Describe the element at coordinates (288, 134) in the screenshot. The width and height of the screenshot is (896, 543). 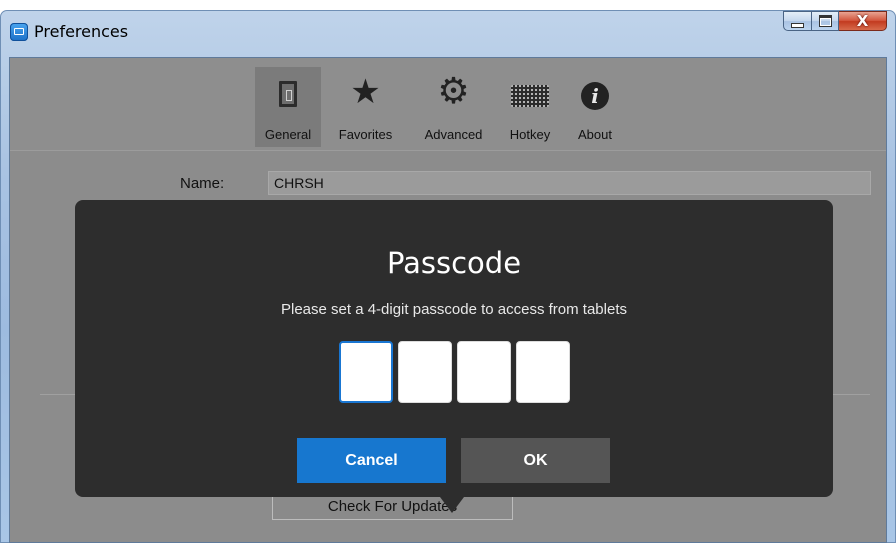
I see `tab-label: General` at that location.